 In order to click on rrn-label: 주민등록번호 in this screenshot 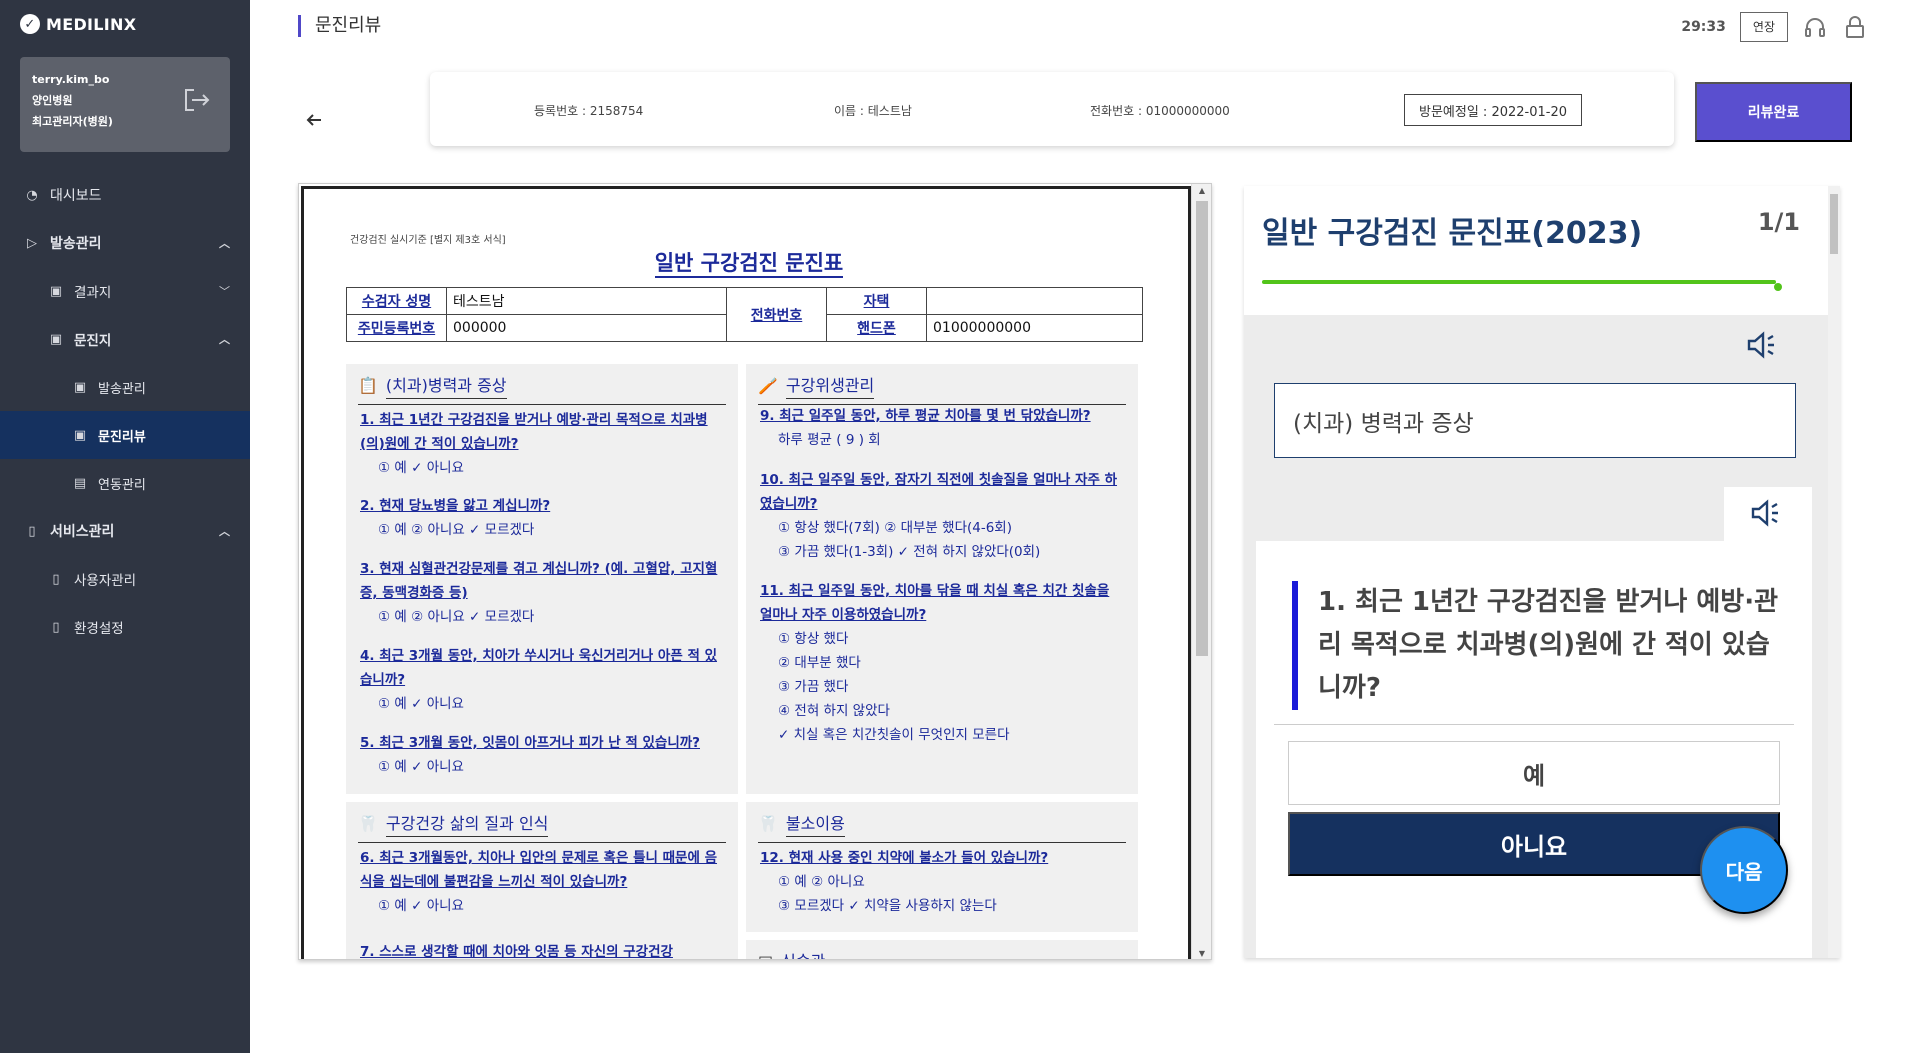, I will do `click(396, 328)`.